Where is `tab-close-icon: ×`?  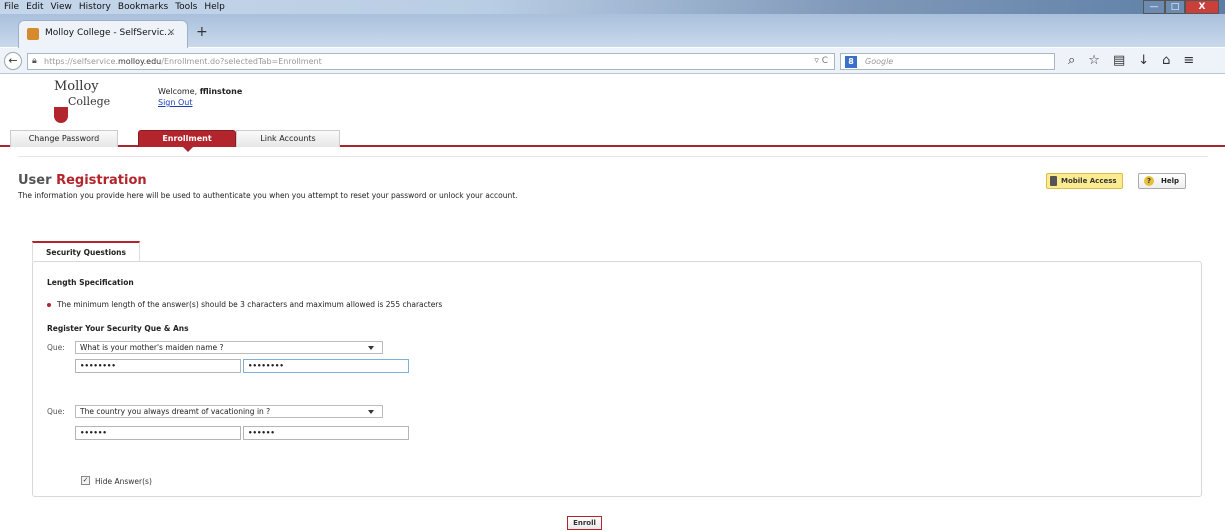
tab-close-icon: × is located at coordinates (171, 32).